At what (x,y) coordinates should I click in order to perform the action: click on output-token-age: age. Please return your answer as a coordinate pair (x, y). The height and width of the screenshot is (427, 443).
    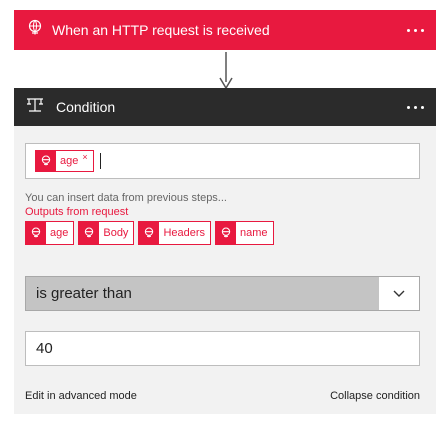
    Looking at the image, I should click on (50, 233).